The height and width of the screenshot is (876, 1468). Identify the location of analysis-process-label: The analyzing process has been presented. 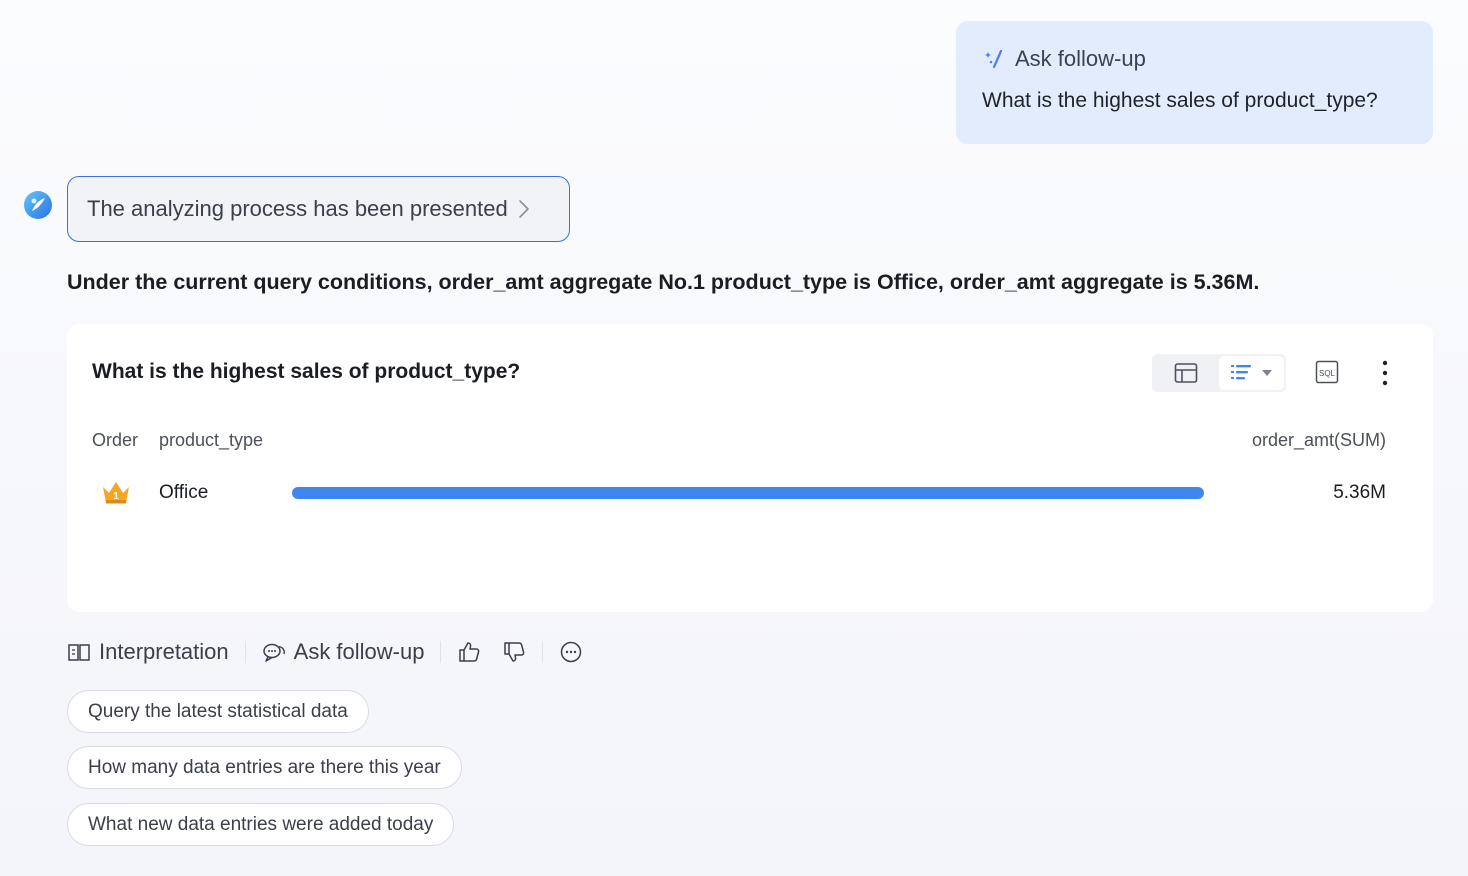
(297, 208).